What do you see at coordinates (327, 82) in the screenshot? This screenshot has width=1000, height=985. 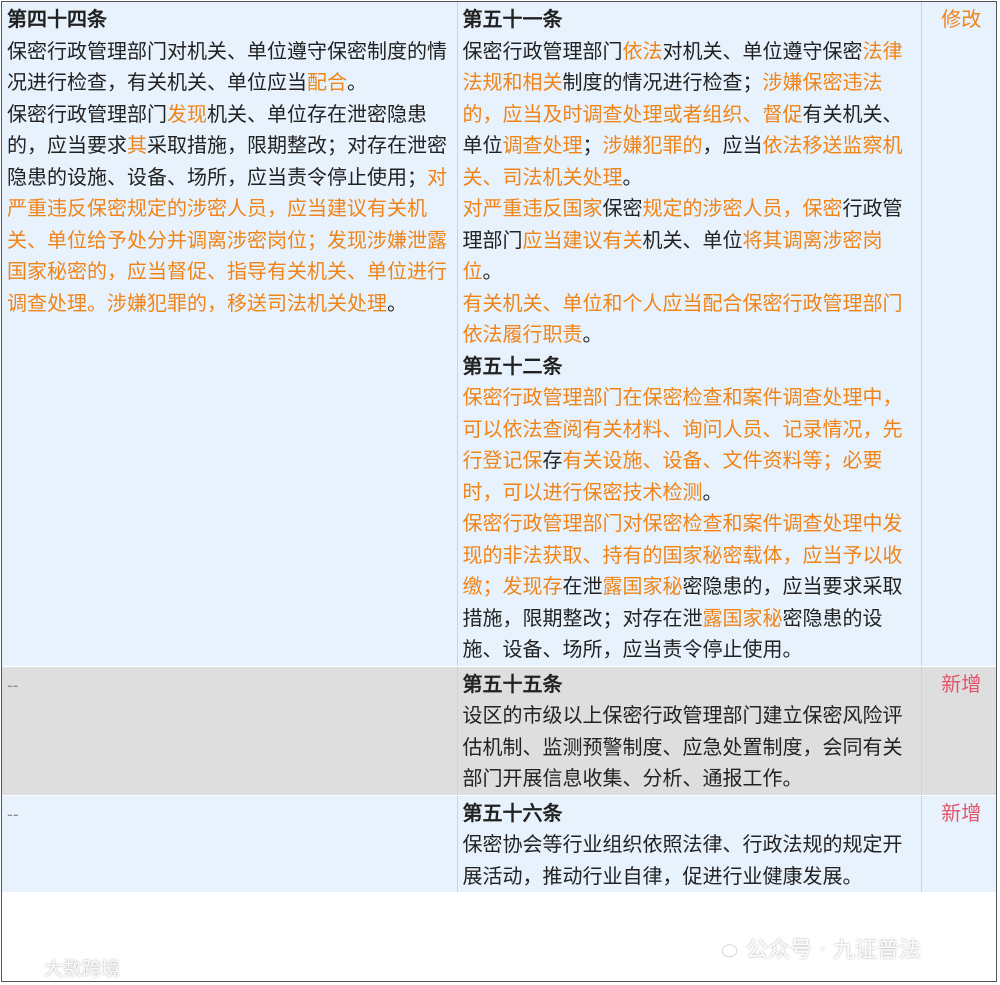 I see `highlighted-text: 配合` at bounding box center [327, 82].